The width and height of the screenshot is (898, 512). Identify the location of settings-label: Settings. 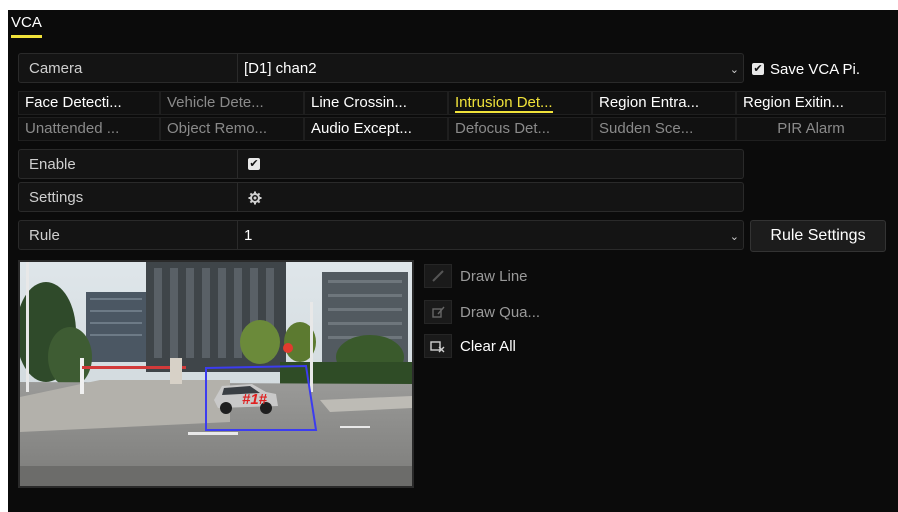
(56, 197).